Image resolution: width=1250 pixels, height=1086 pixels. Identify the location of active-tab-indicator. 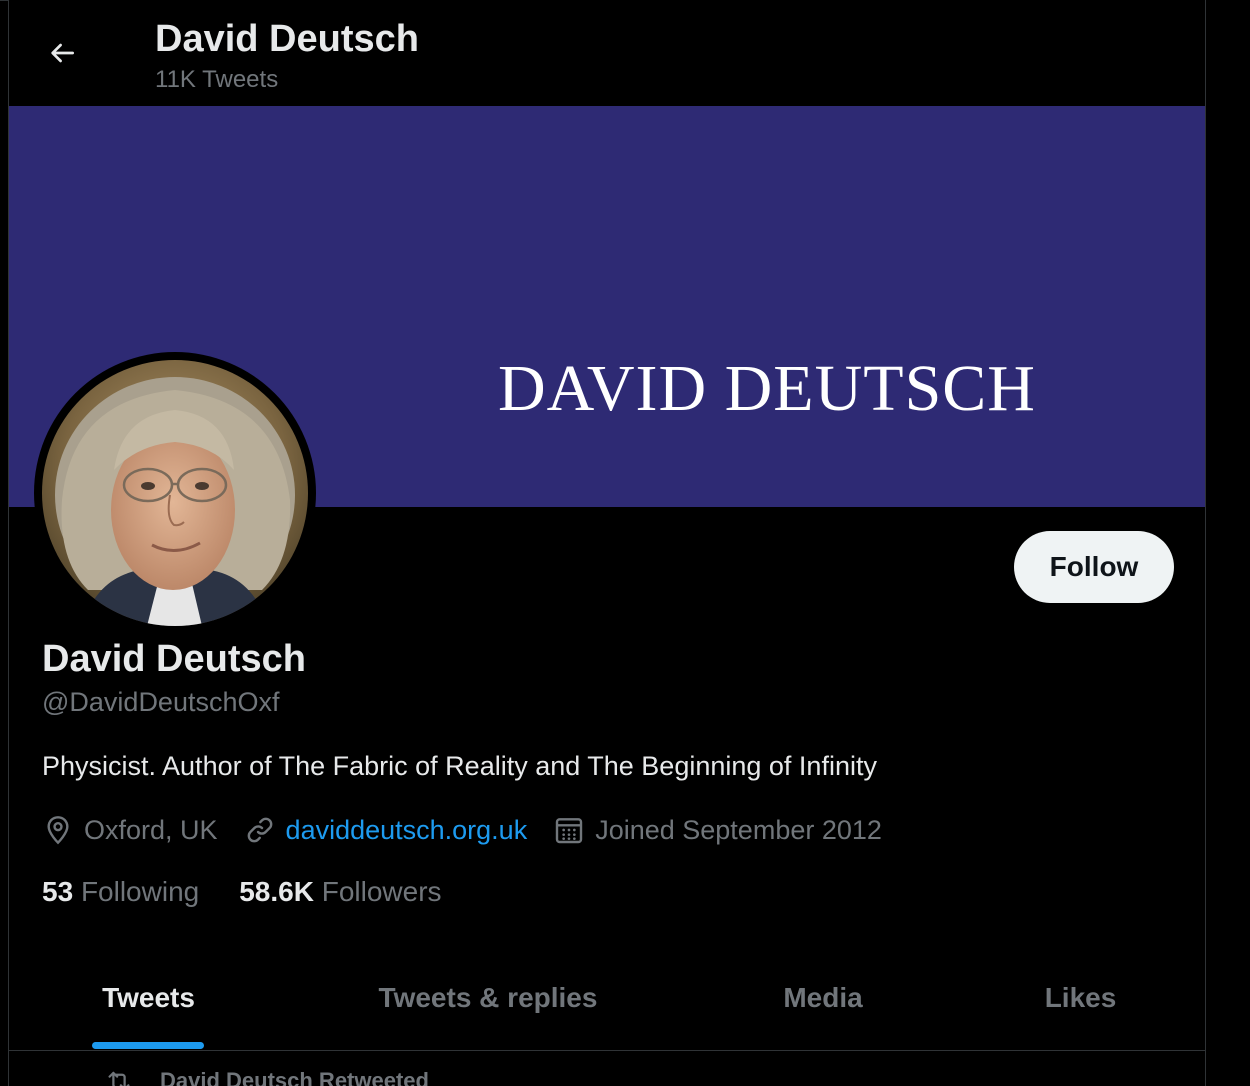
(148, 1045).